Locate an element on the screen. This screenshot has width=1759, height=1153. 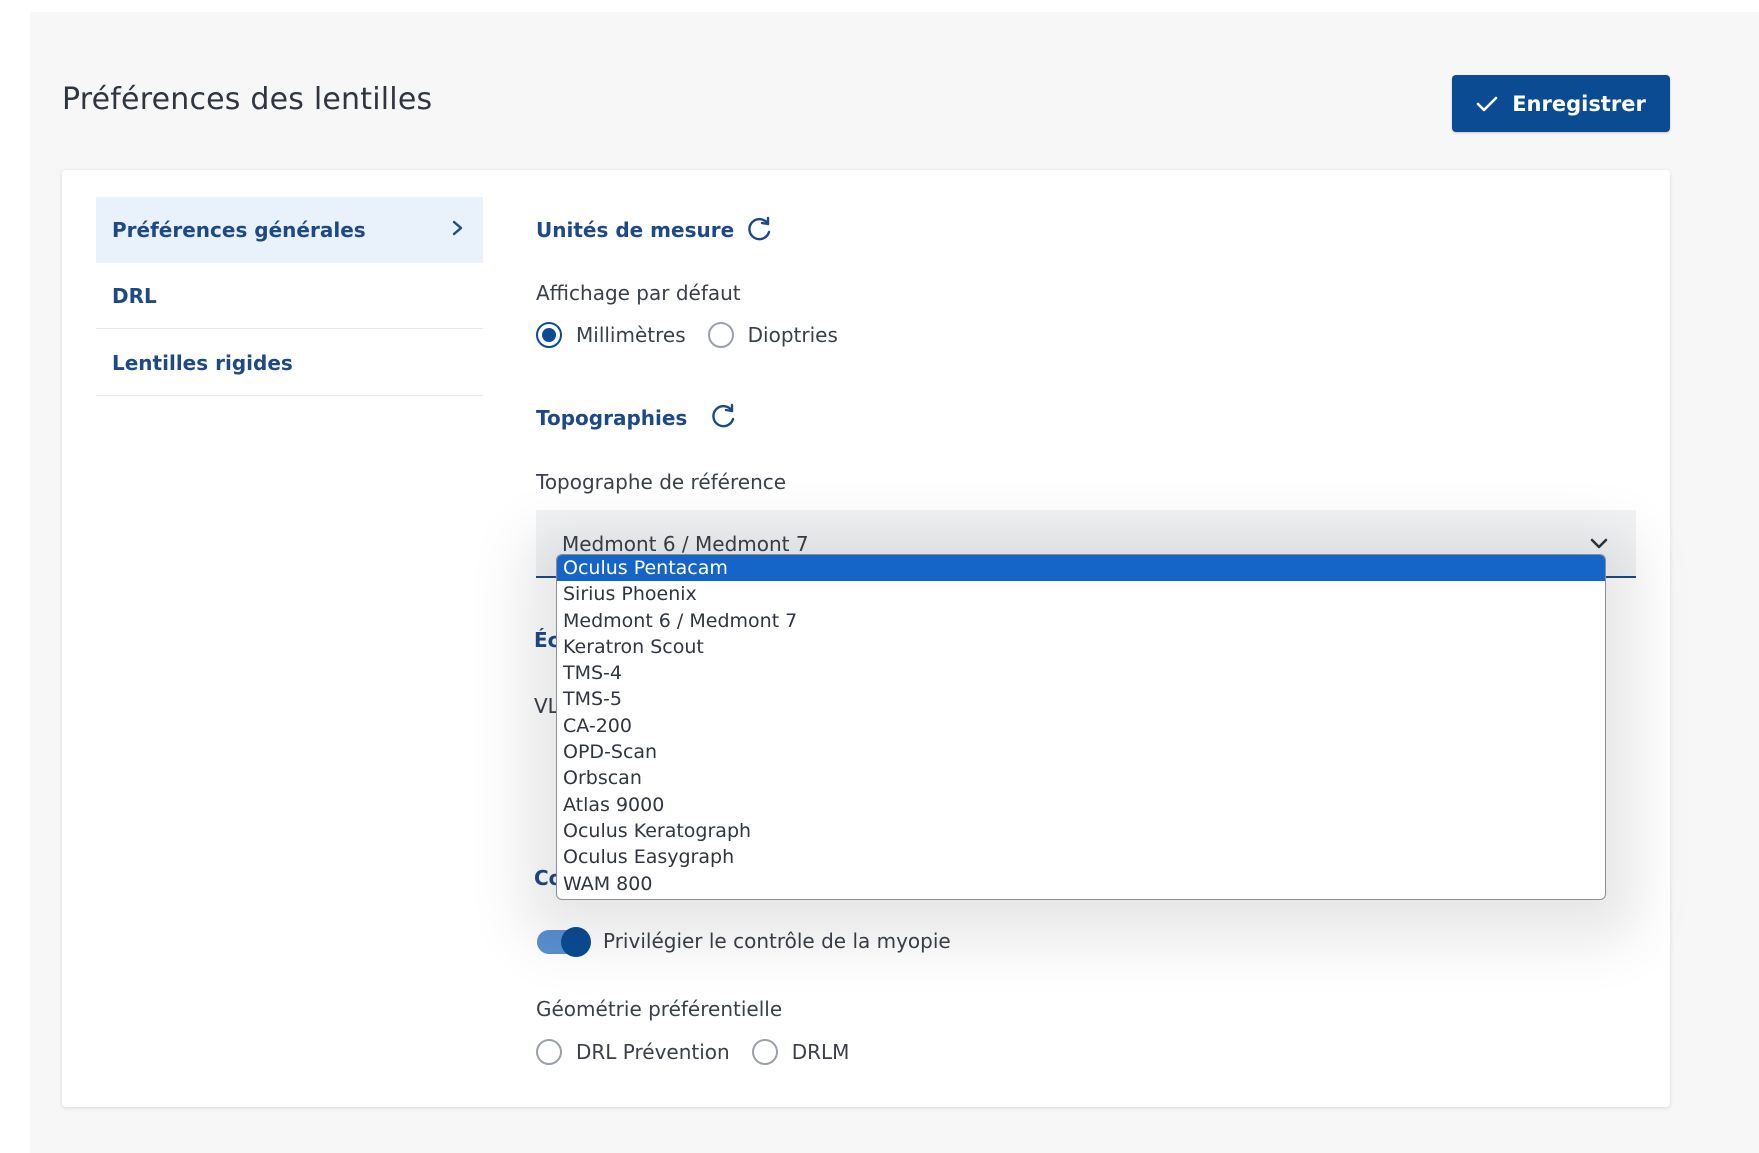
reference-topographer-label: Topographe de référence is located at coordinates (661, 482).